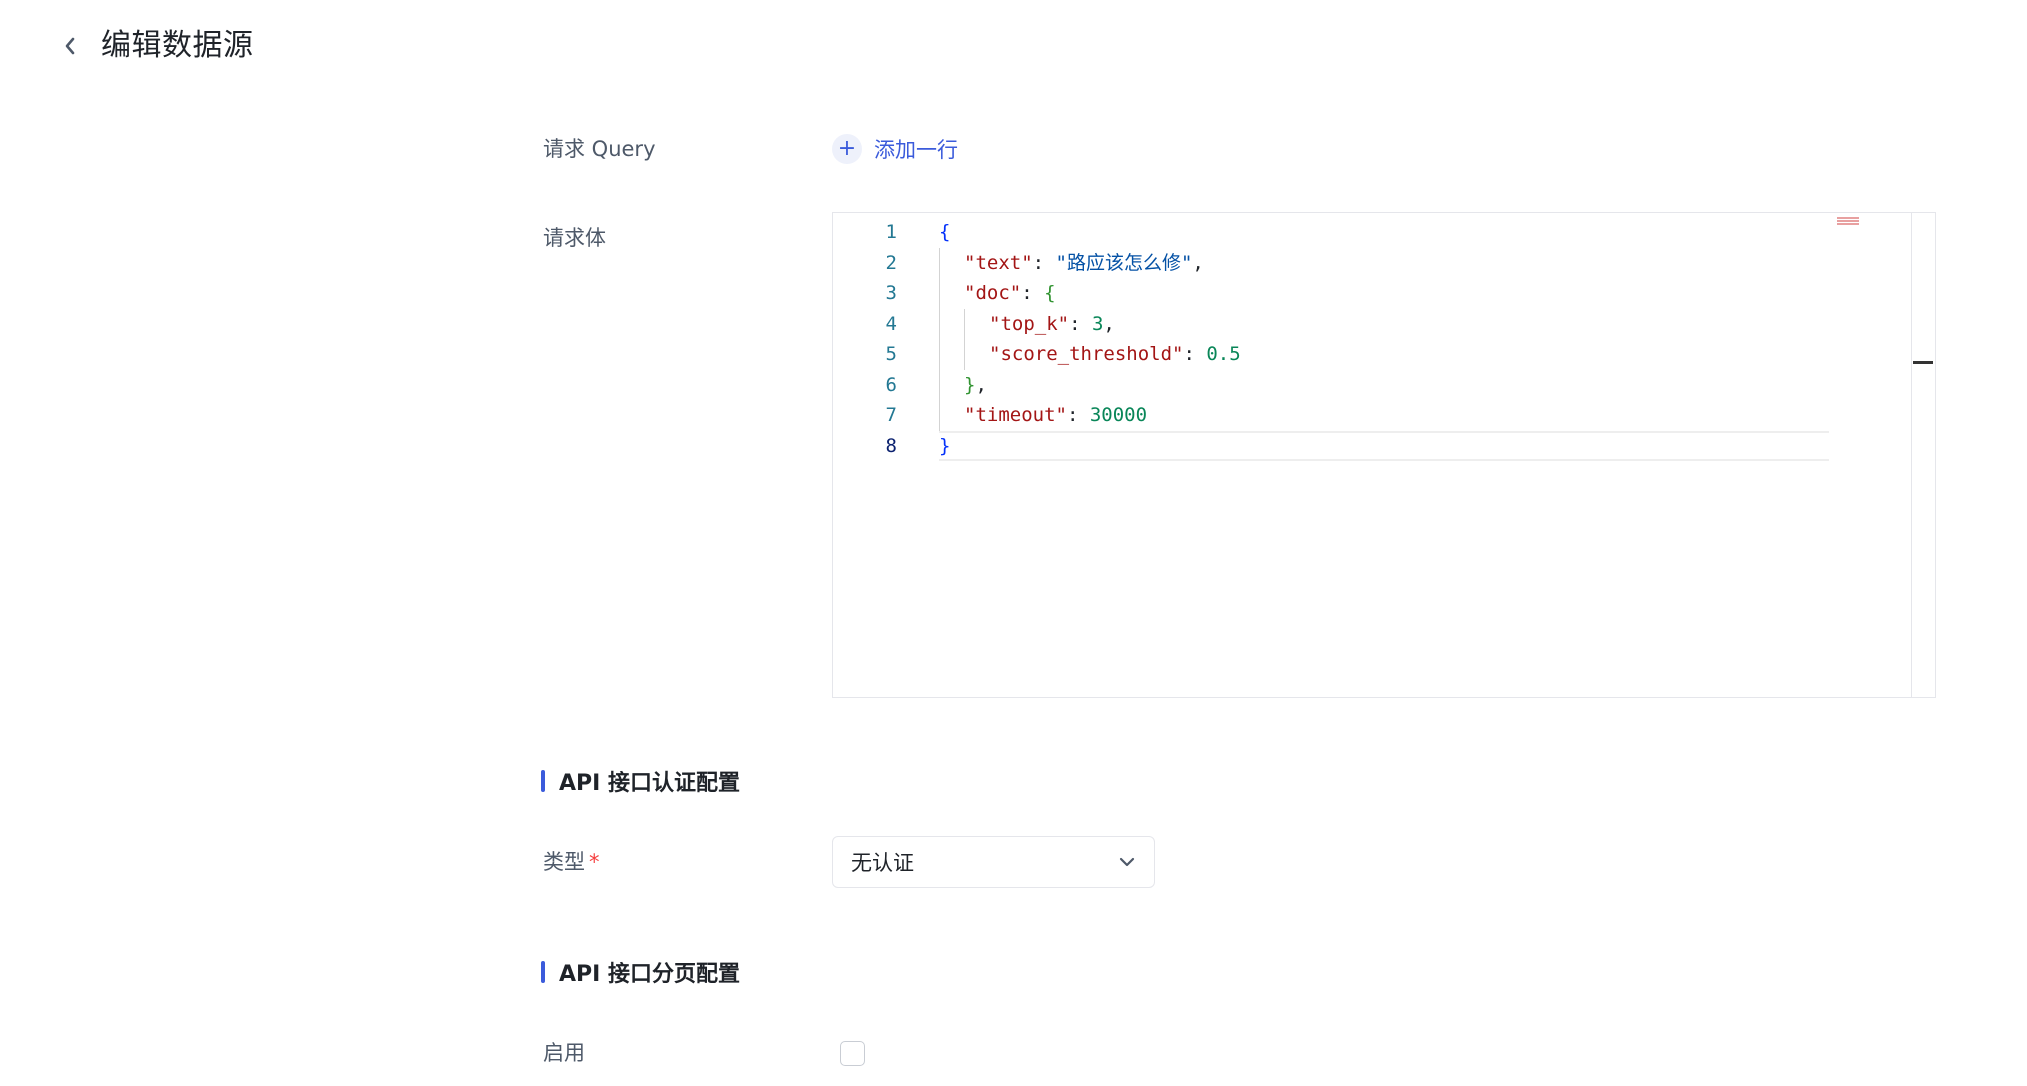  I want to click on paging-section-title-text: API 接口分页配置, so click(649, 974).